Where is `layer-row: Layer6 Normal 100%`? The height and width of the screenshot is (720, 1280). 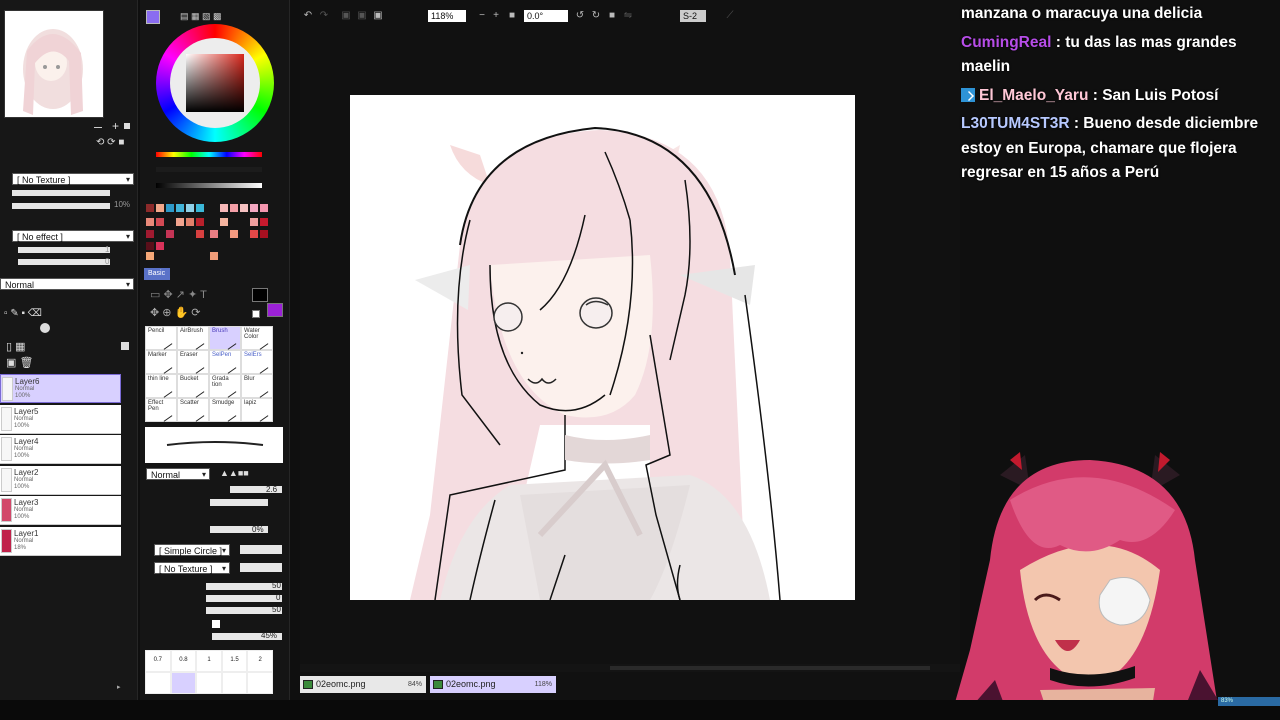
layer-row: Layer6 Normal 100% is located at coordinates (60, 388).